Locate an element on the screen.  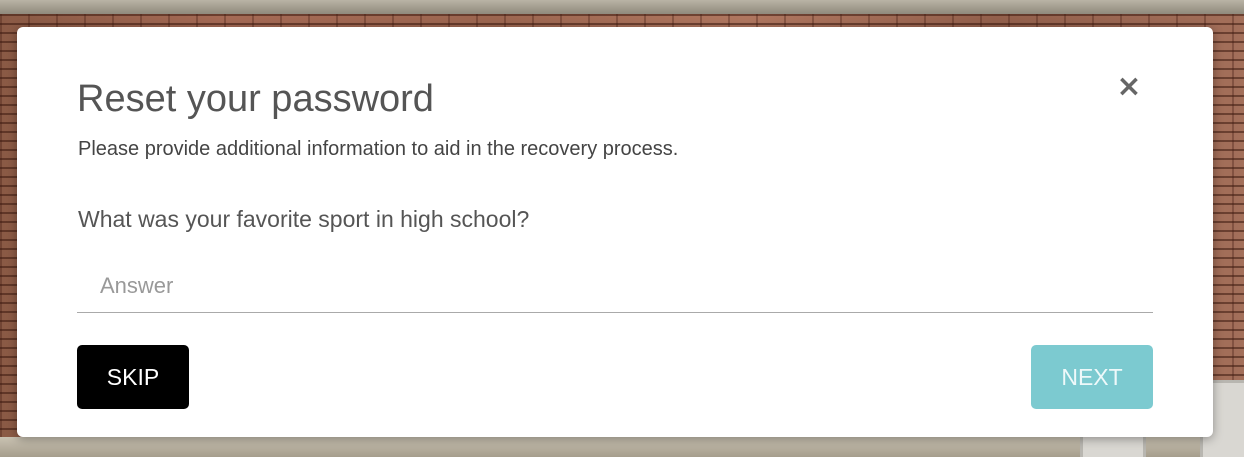
skip-button: SKIP is located at coordinates (133, 377).